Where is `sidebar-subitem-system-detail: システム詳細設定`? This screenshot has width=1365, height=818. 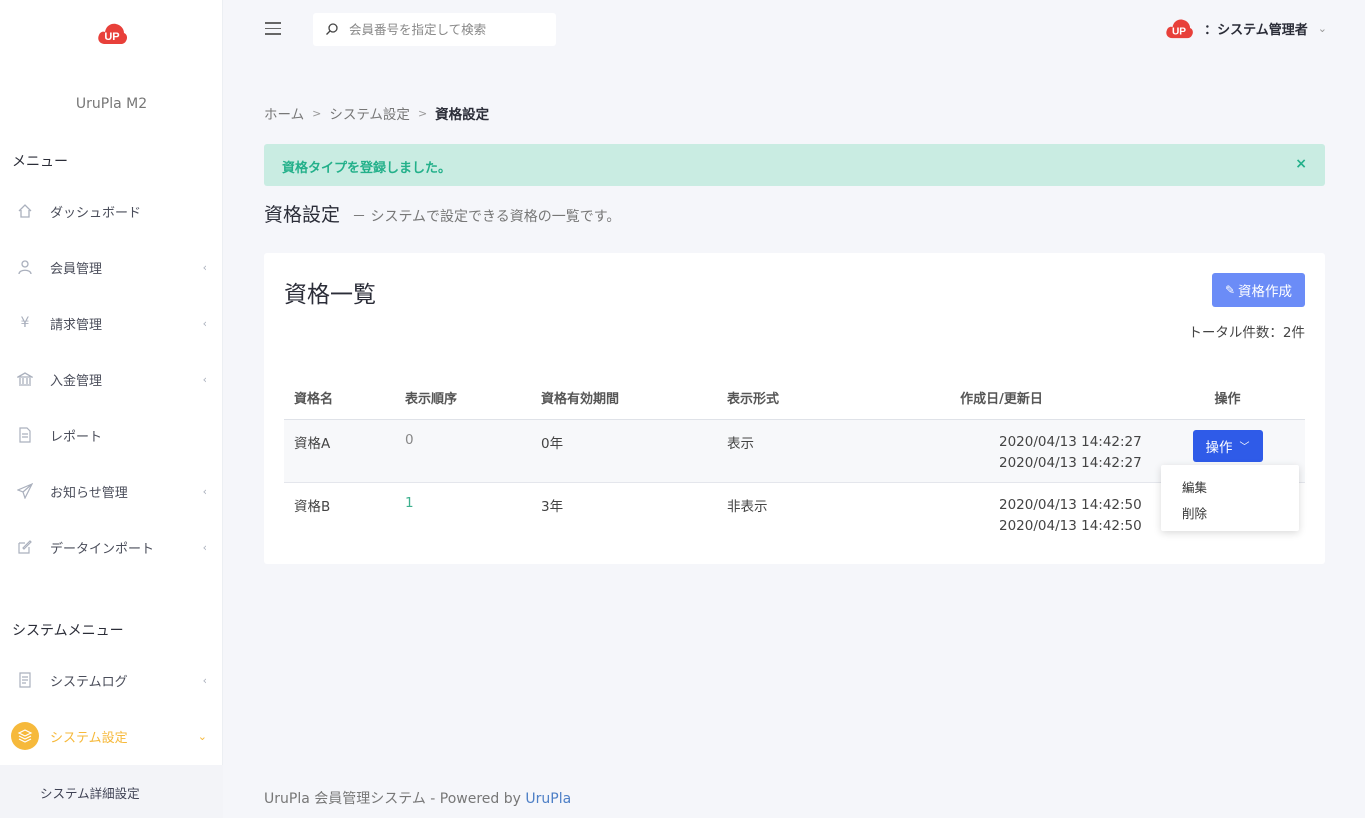 sidebar-subitem-system-detail: システム詳細設定 is located at coordinates (111, 791).